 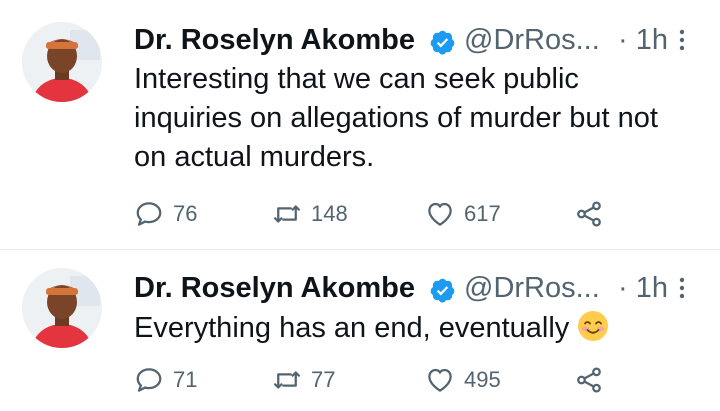 What do you see at coordinates (374, 214) in the screenshot?
I see `tweet-actions: 76 148 617` at bounding box center [374, 214].